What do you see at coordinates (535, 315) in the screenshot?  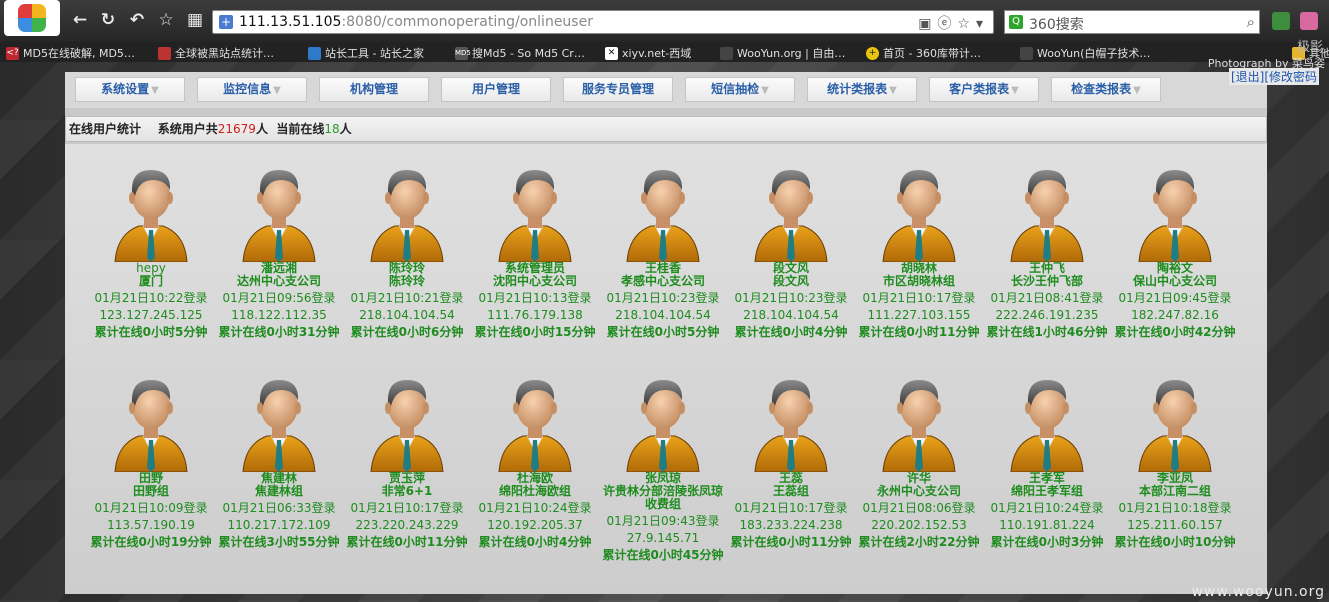 I see `user-ip: 111.76.179.138` at bounding box center [535, 315].